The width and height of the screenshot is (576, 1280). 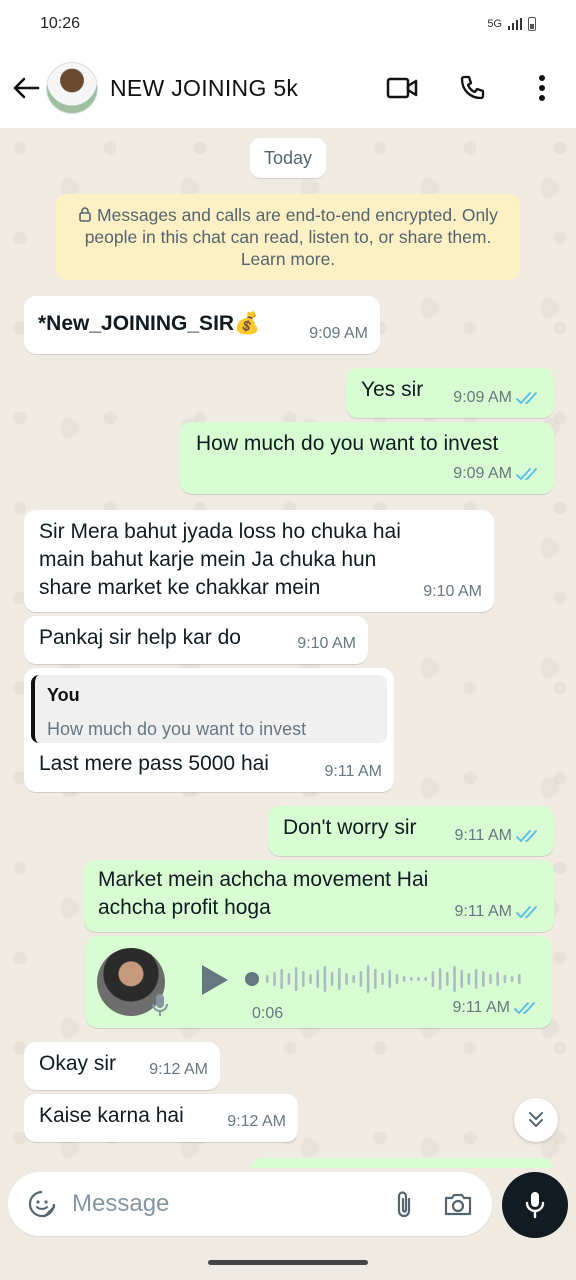 I want to click on message-input-container: Message, so click(x=250, y=1204).